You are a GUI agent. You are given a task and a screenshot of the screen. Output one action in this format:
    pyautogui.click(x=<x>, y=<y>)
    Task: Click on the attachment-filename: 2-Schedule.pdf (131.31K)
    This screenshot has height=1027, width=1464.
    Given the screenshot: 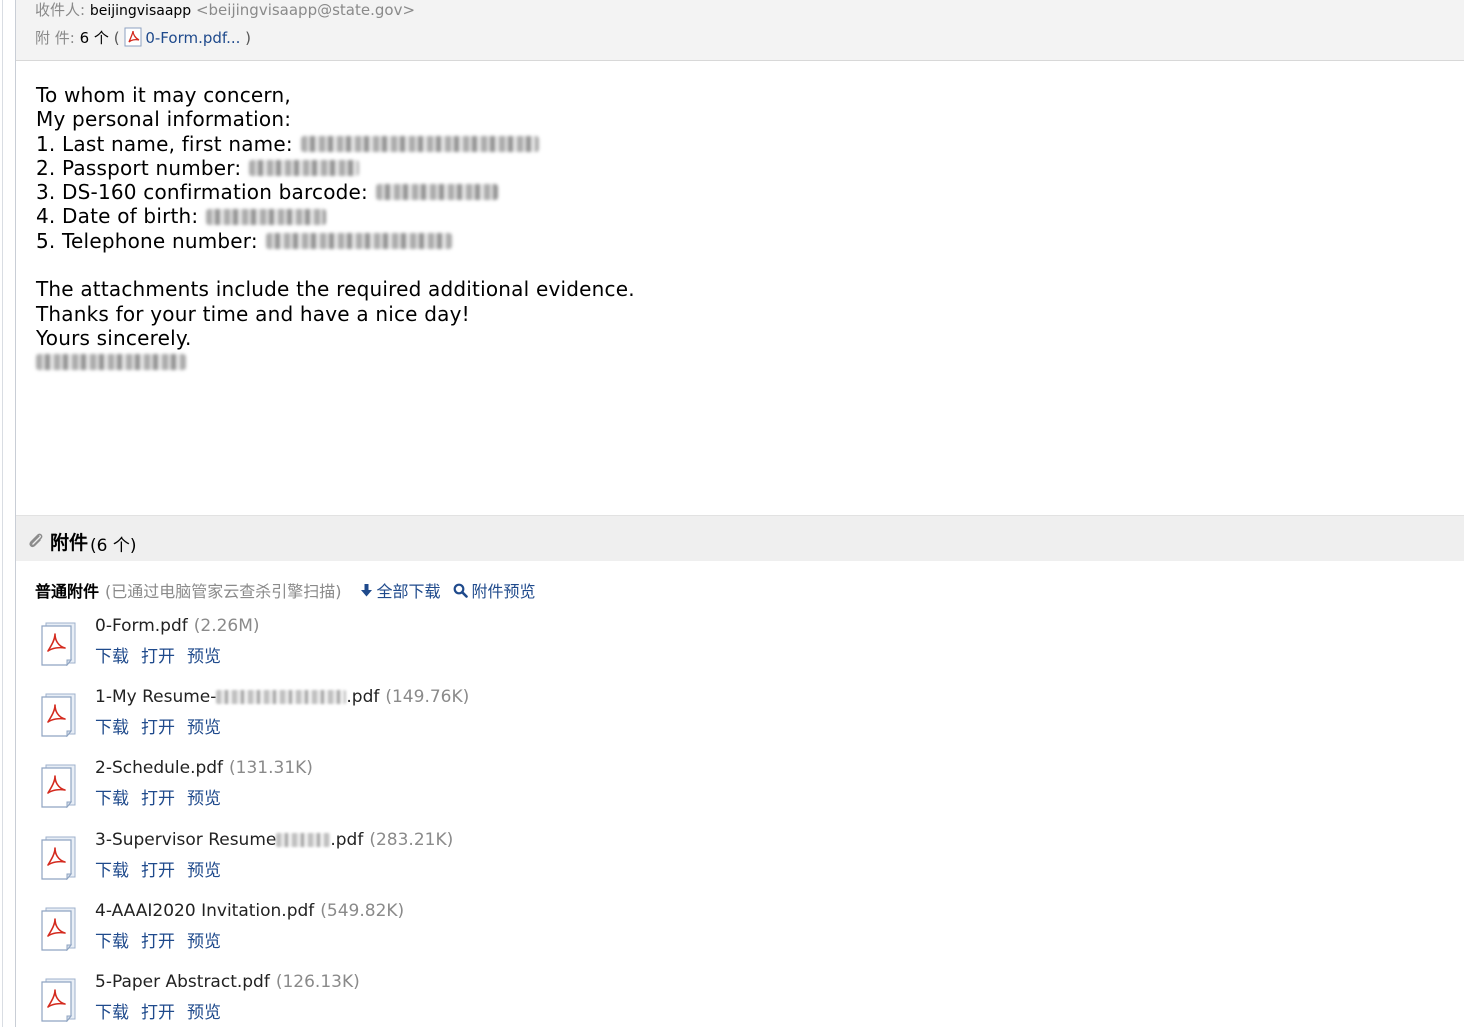 What is the action you would take?
    pyautogui.click(x=204, y=768)
    